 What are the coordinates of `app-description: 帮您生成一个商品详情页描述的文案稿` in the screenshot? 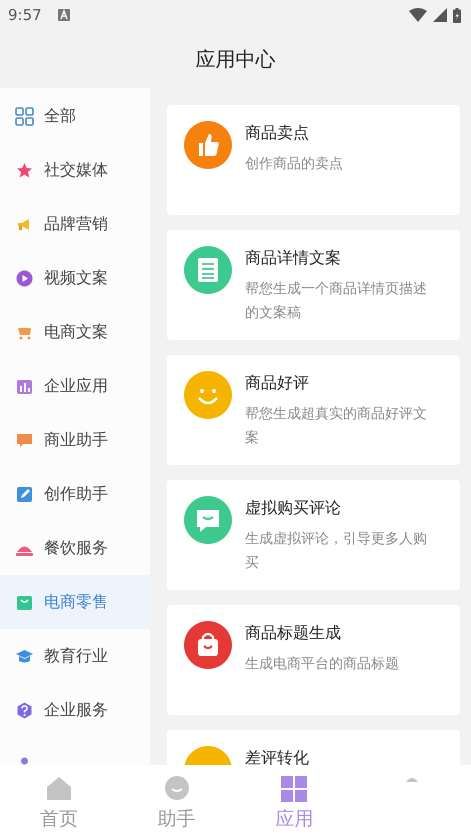 It's located at (336, 301).